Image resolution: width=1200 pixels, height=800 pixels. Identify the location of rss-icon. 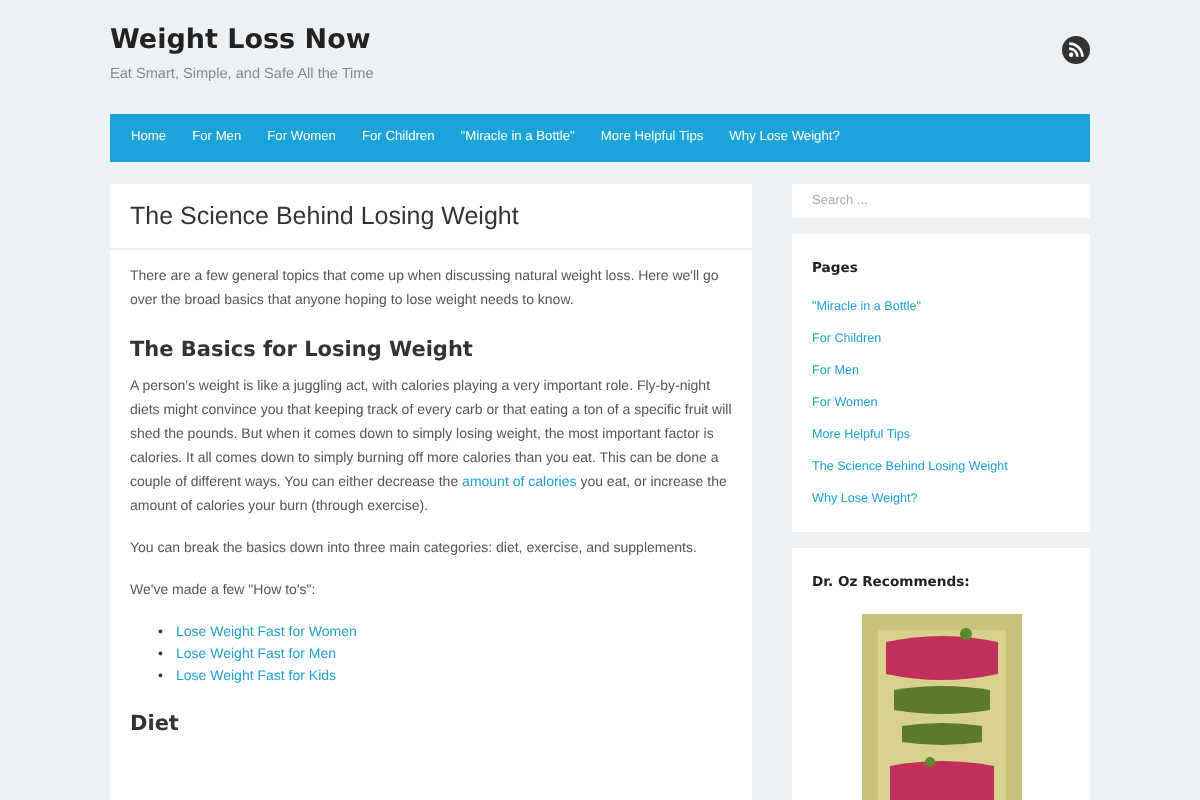
(1076, 50).